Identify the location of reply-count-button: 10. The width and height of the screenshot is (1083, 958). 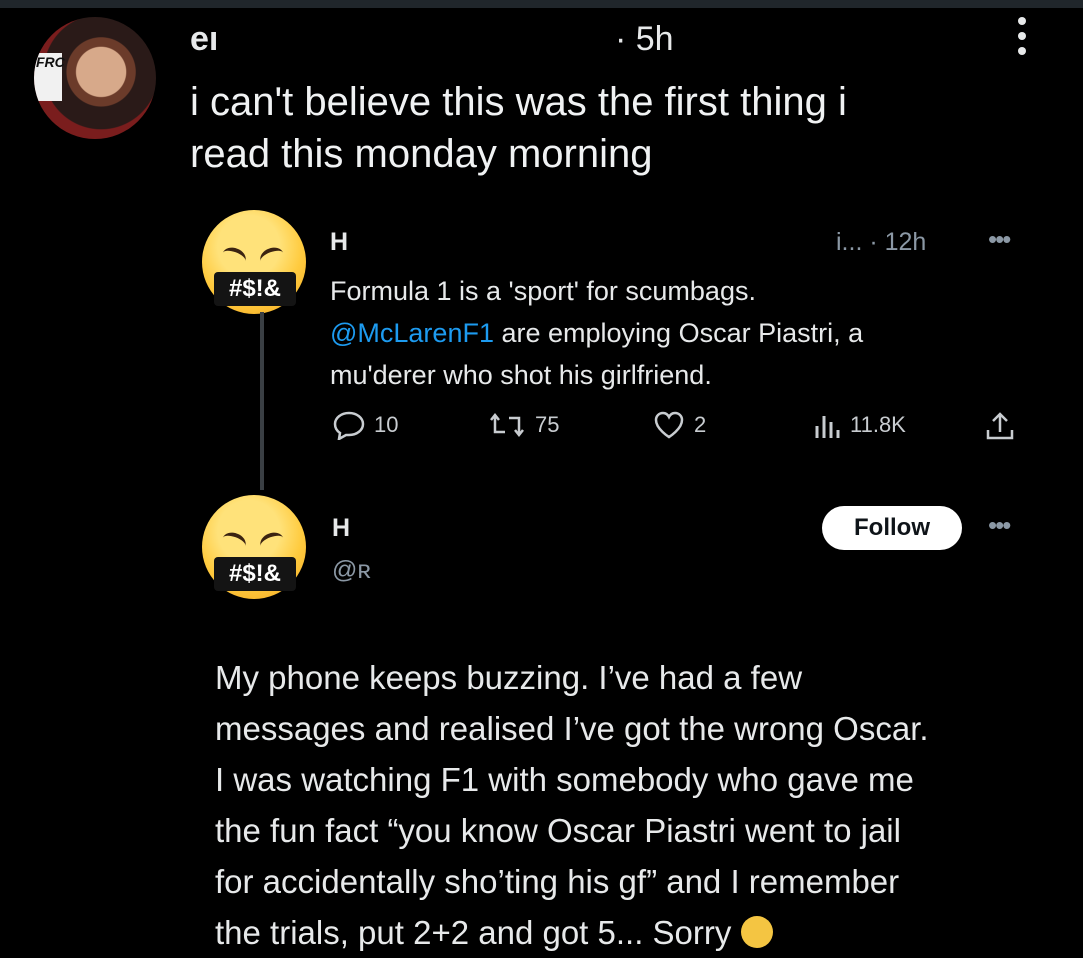
(365, 425).